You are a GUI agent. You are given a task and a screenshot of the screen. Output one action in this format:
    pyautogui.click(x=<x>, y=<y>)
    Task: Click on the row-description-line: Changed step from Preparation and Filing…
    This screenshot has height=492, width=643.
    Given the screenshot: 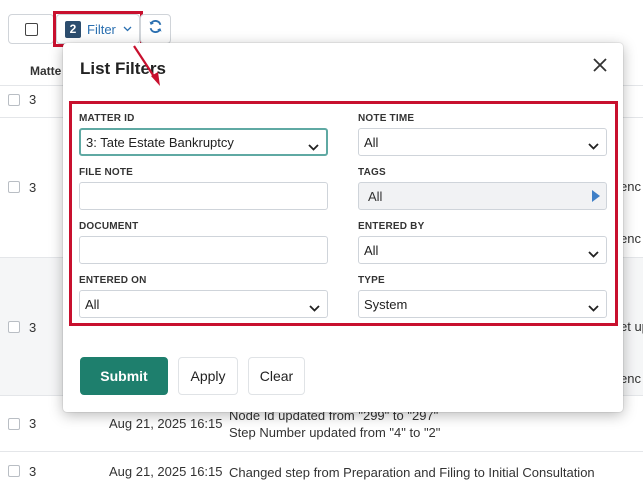 What is the action you would take?
    pyautogui.click(x=412, y=472)
    